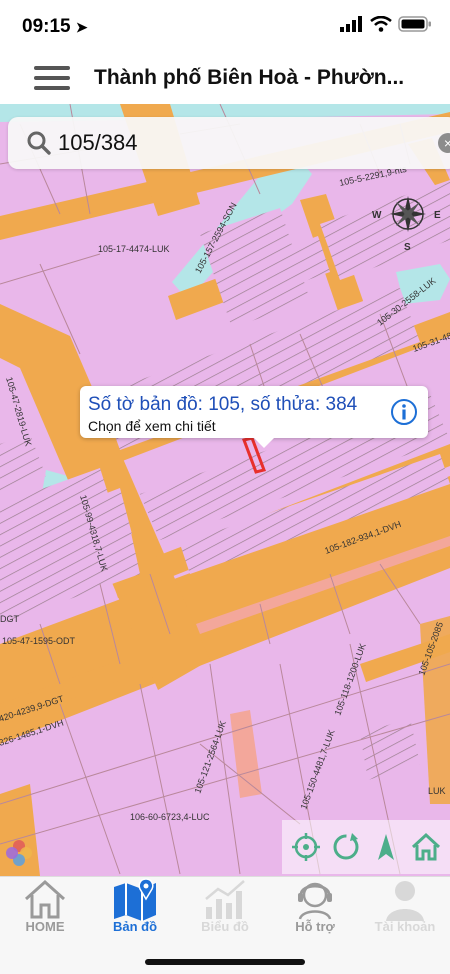 The height and width of the screenshot is (974, 450). Describe the element at coordinates (223, 404) in the screenshot. I see `callout-title: Số tờ bản đồ: 105, số thửa: 384` at that location.